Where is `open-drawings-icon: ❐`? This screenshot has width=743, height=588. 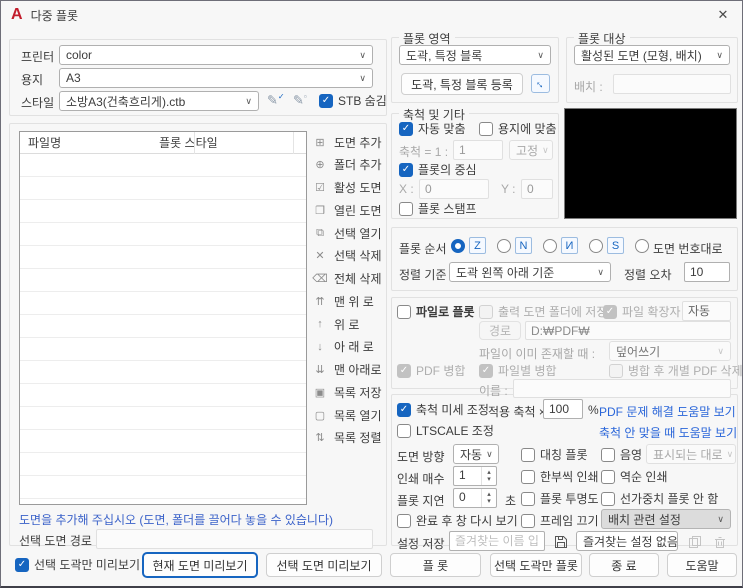
open-drawings-icon: ❐ is located at coordinates (320, 210).